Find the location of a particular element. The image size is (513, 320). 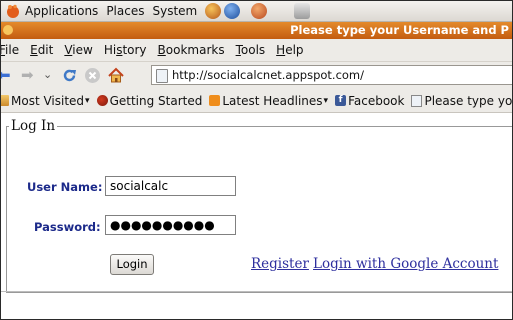

bookmark-most-visited: Most Visited ▾ is located at coordinates (45, 100).